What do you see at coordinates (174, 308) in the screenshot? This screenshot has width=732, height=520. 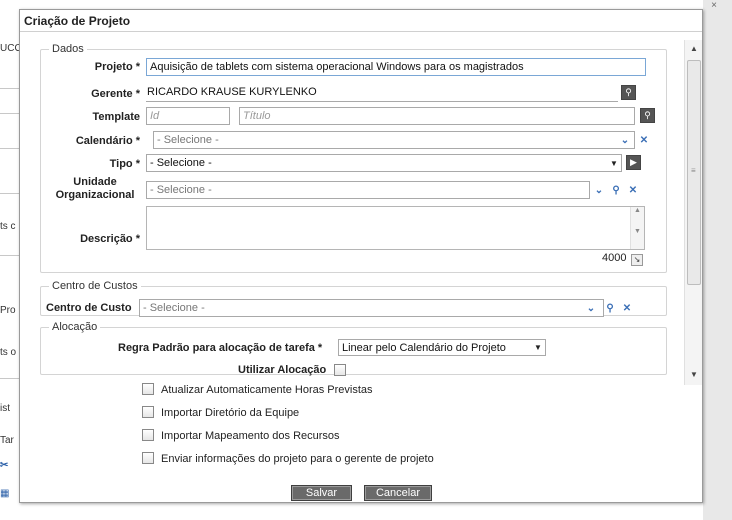 I see `centro-custo-value: - Selecione -` at bounding box center [174, 308].